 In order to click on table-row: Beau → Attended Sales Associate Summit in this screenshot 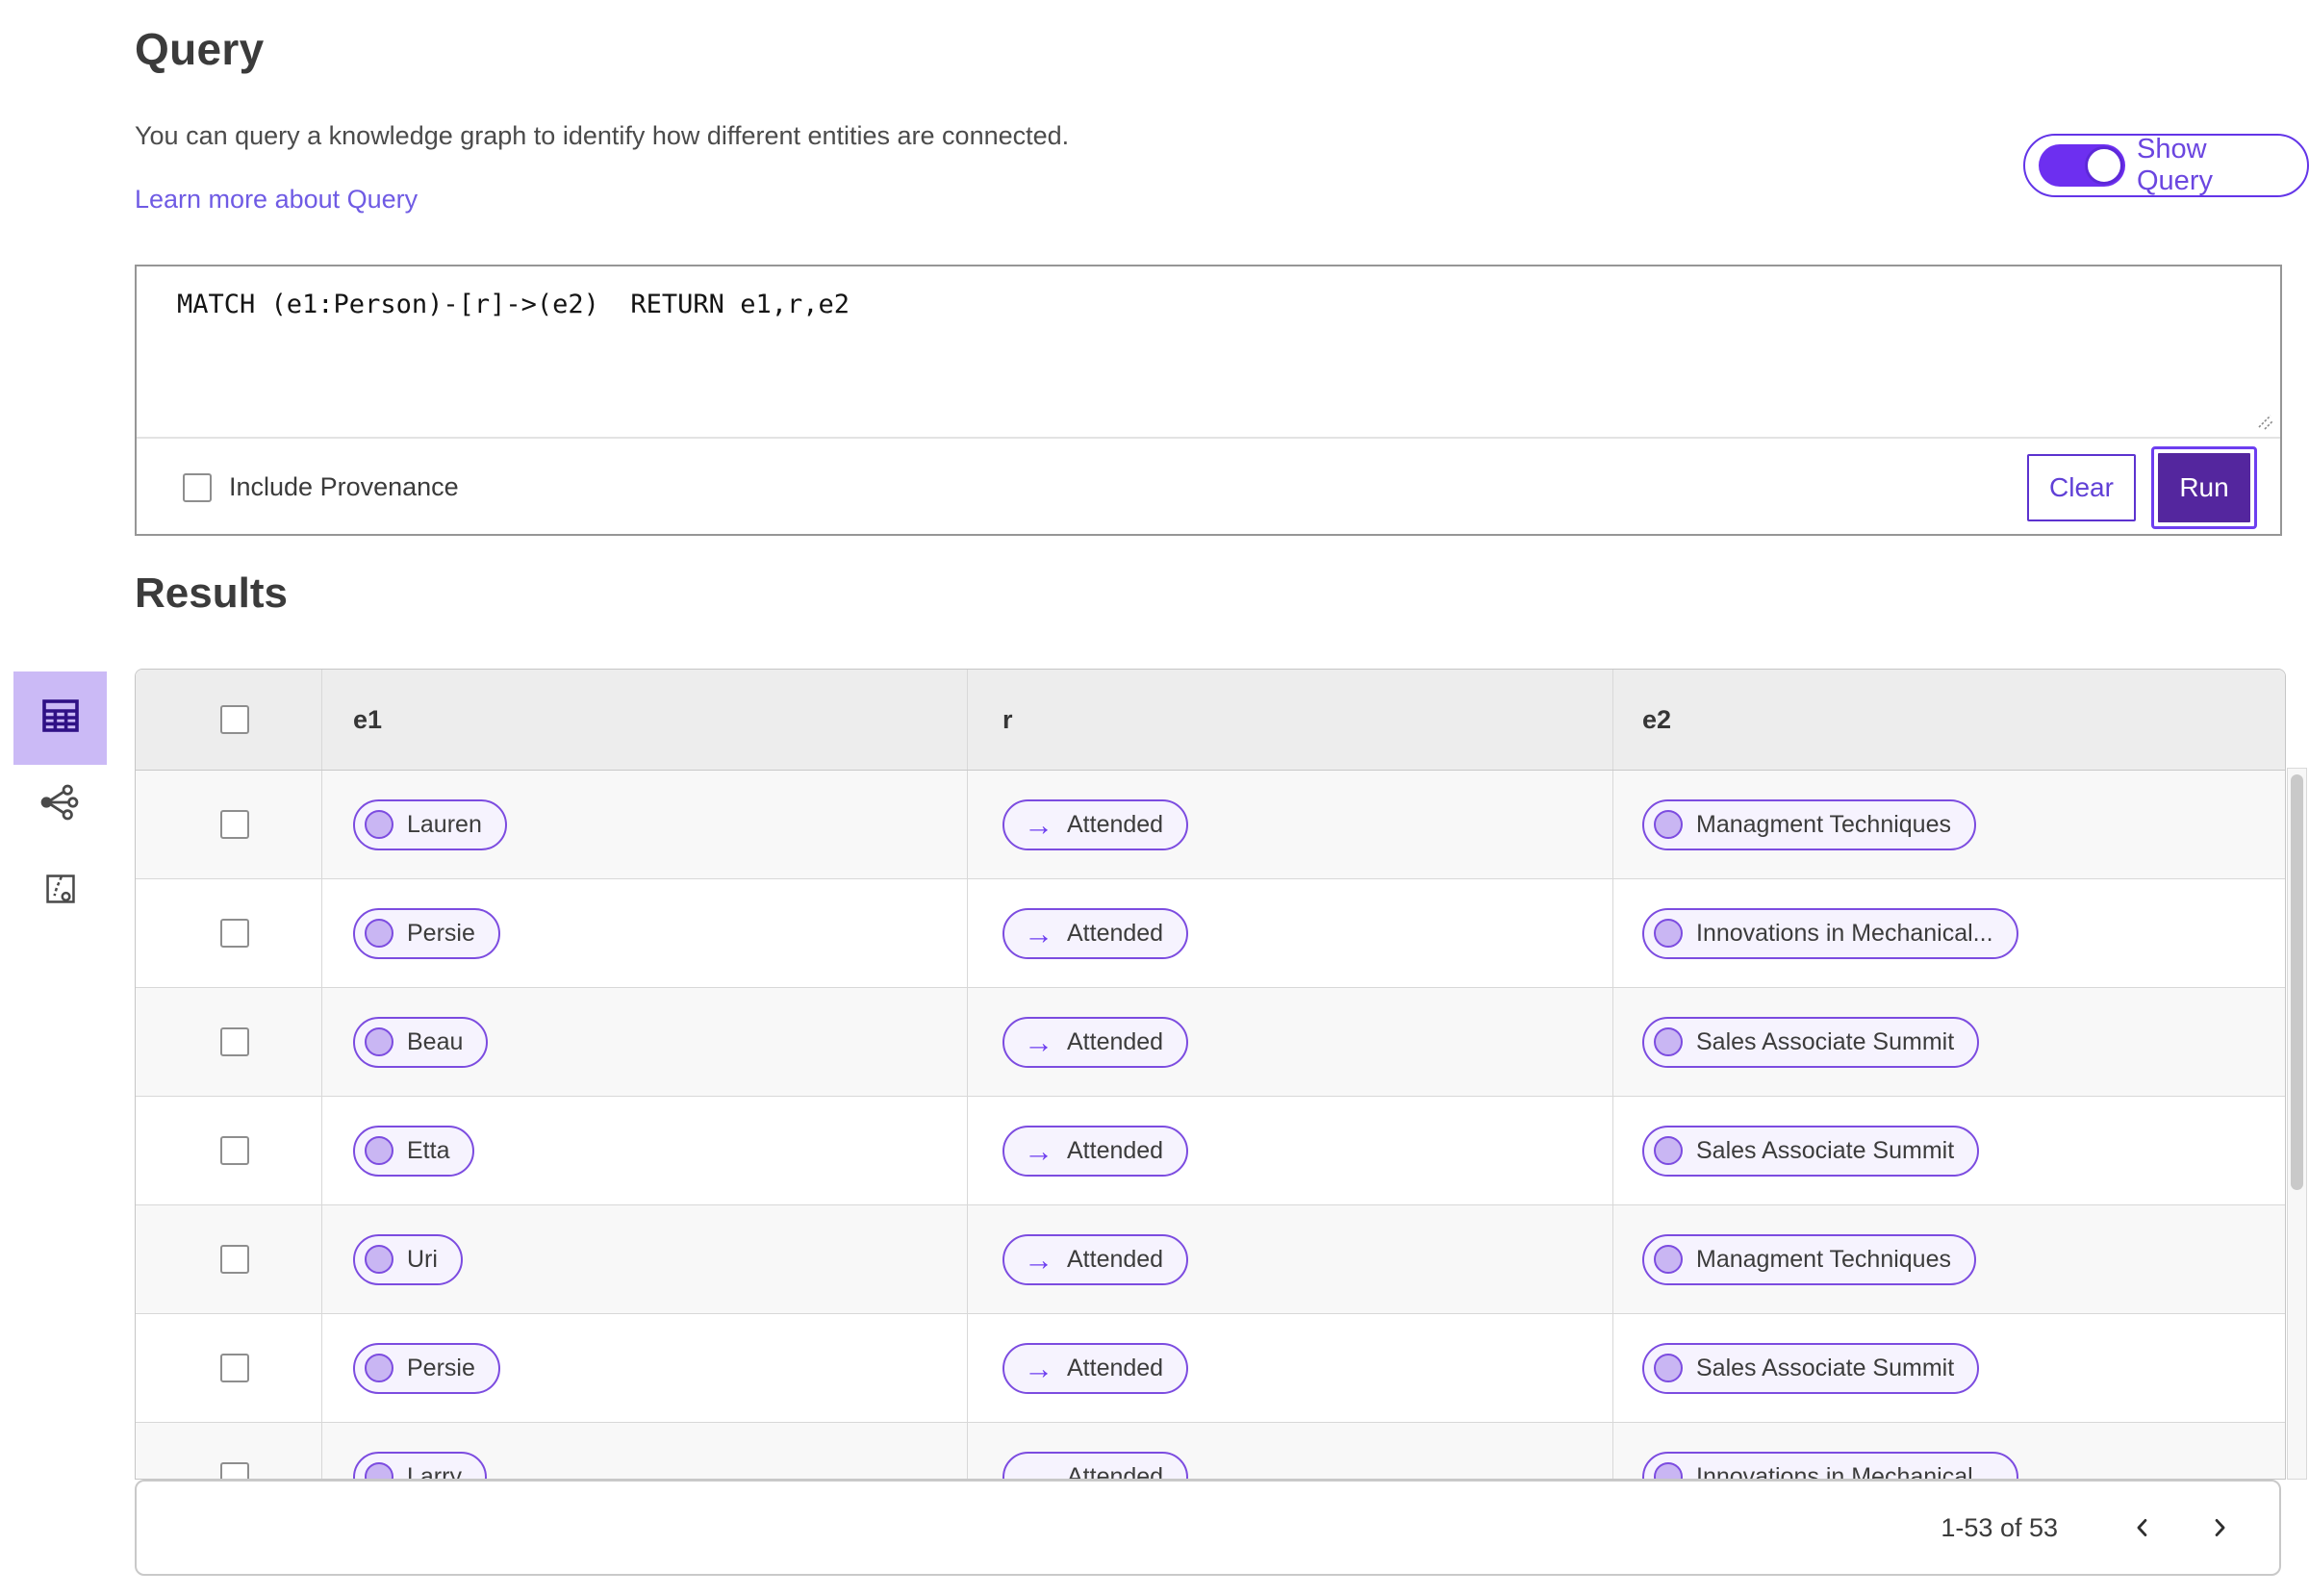, I will do `click(1210, 1042)`.